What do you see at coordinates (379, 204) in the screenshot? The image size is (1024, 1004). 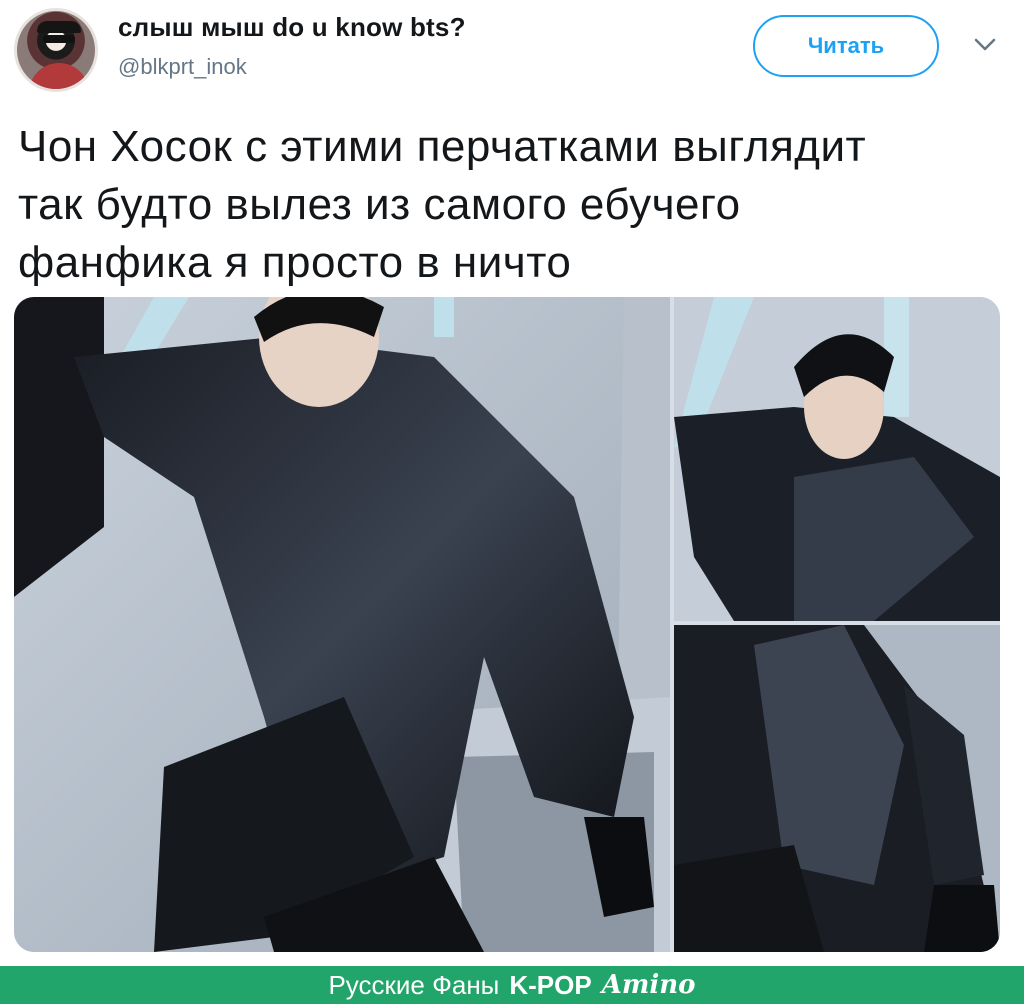 I see `tweet-text-line: так будто вылез из самого ебучего` at bounding box center [379, 204].